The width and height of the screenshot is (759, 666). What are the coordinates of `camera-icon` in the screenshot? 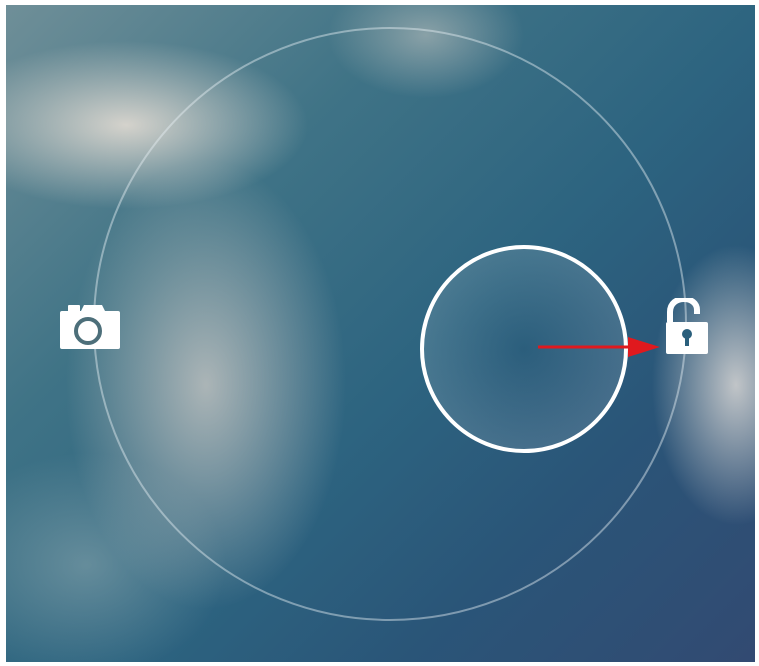 It's located at (90, 327).